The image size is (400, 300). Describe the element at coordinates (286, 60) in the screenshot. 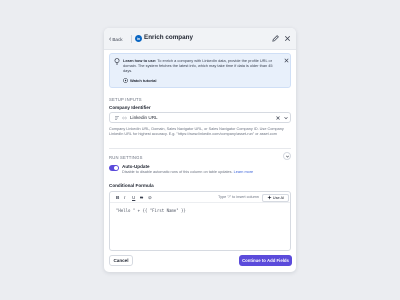

I see `dismiss-icon` at that location.